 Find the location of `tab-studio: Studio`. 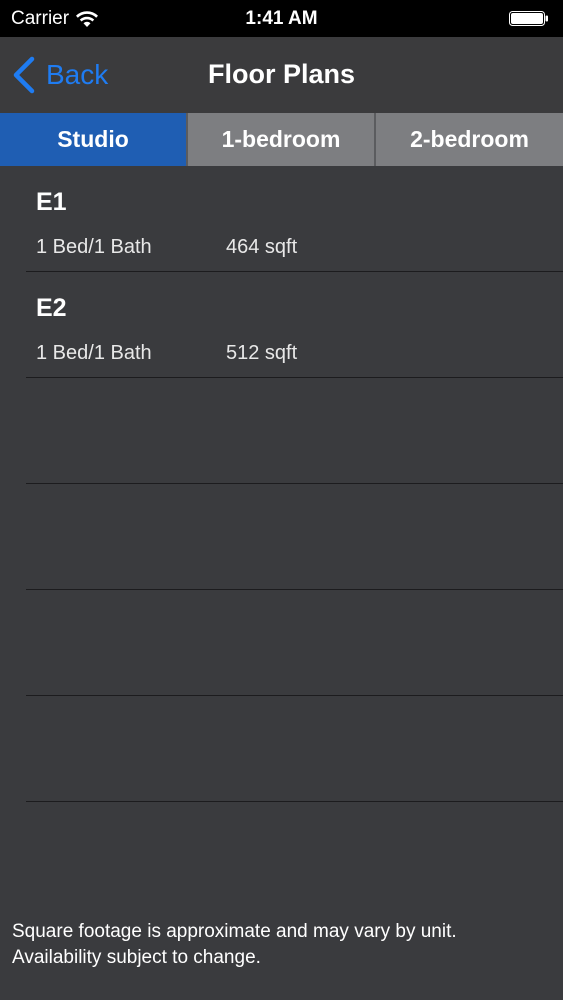

tab-studio: Studio is located at coordinates (94, 139).